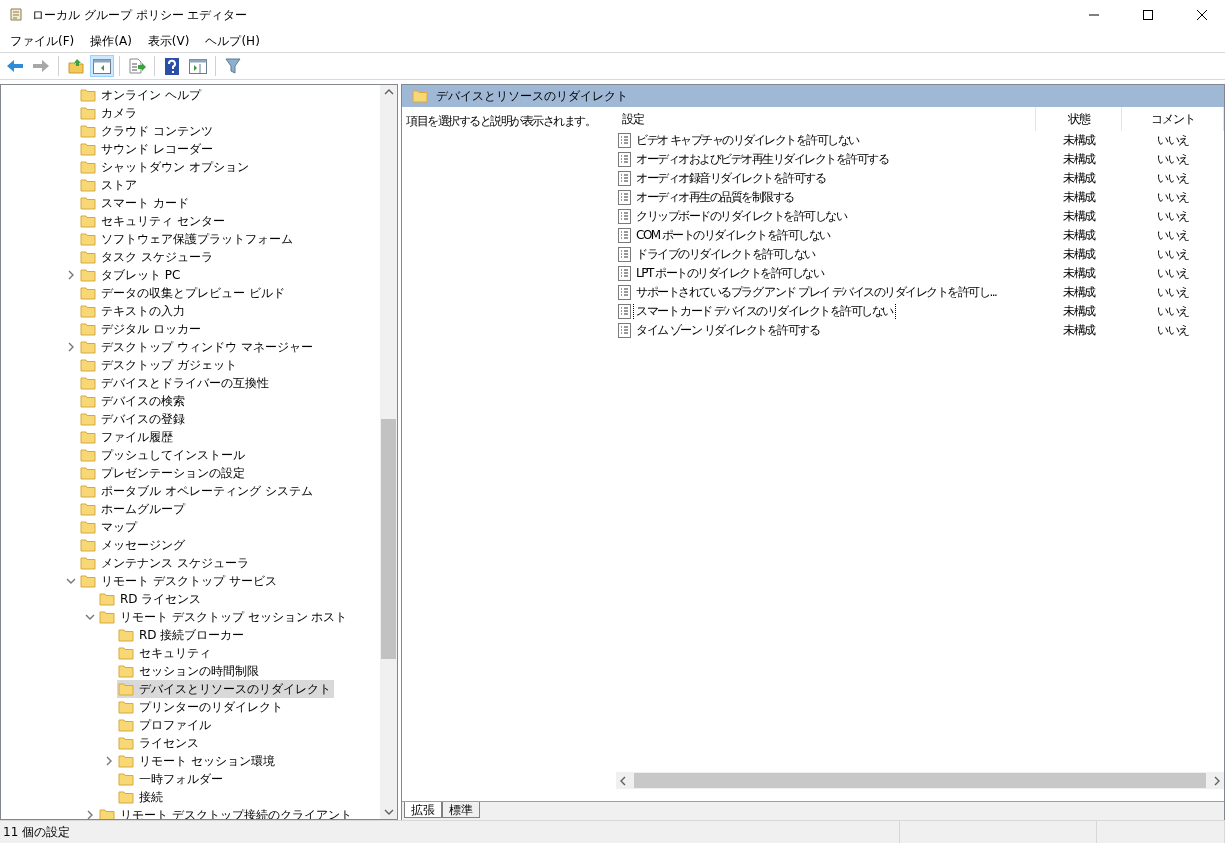  Describe the element at coordinates (175, 383) in the screenshot. I see `tree-item: デバイスとドライバーの互換性` at that location.